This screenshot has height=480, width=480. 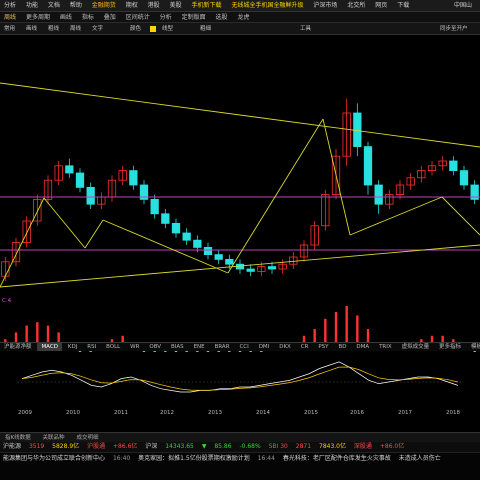 I want to click on tool-thickness: 粗细, so click(x=205, y=28).